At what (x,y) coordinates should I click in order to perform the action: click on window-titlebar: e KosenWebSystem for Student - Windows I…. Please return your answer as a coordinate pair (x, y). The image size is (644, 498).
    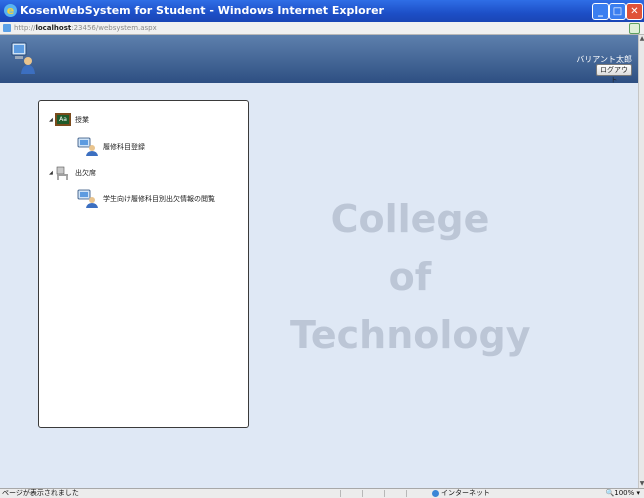
    Looking at the image, I should click on (322, 11).